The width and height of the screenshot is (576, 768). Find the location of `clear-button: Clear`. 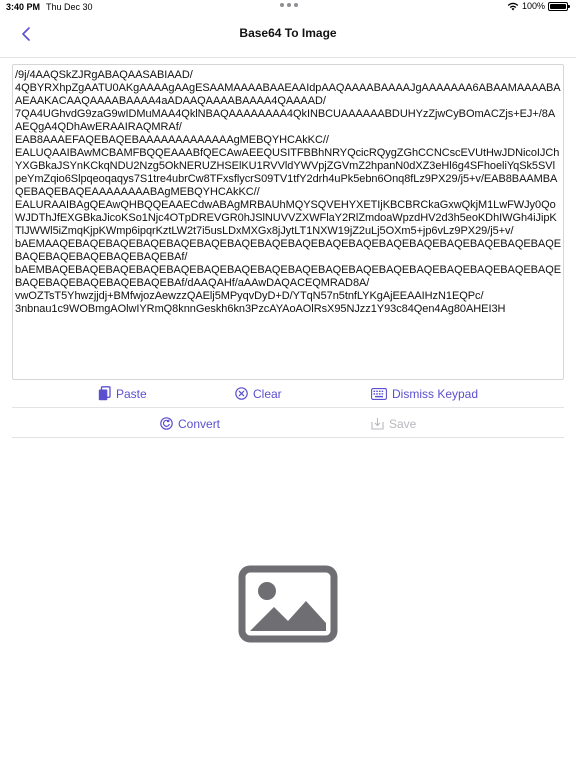

clear-button: Clear is located at coordinates (258, 394).